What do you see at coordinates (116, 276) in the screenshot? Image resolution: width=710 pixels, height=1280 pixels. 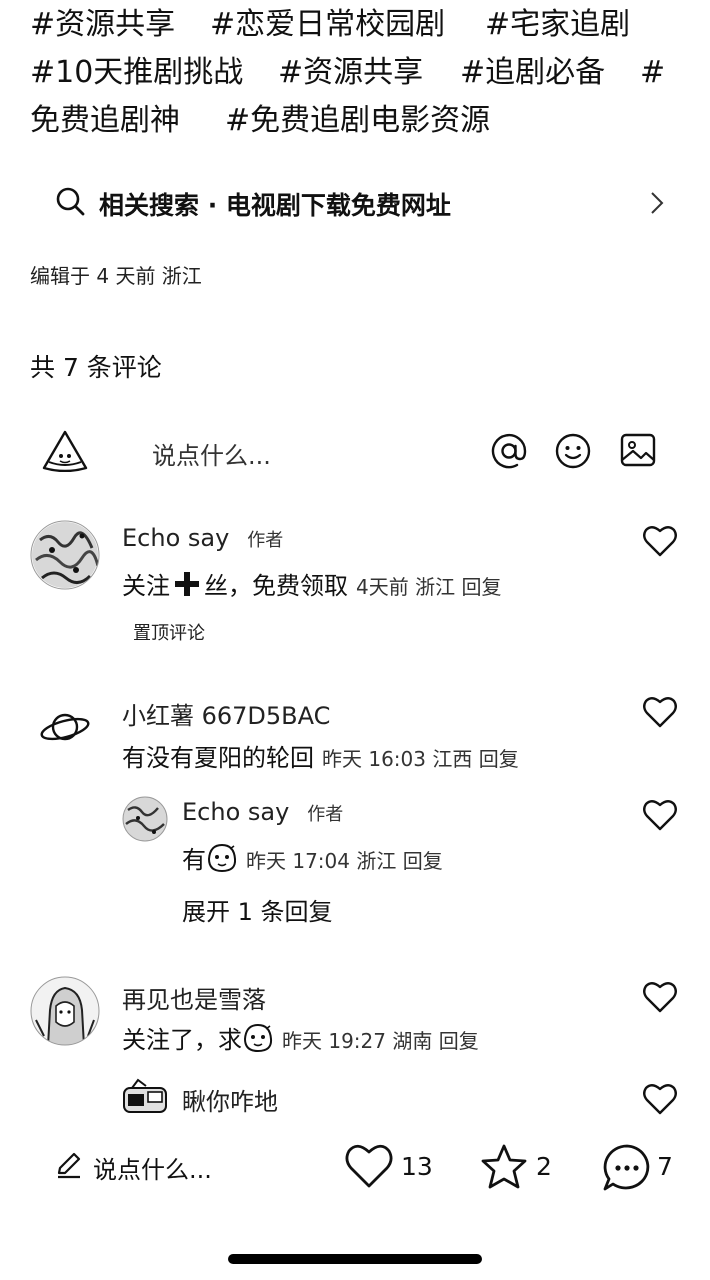 I see `post-meta: 编辑于 4 天前 浙江` at bounding box center [116, 276].